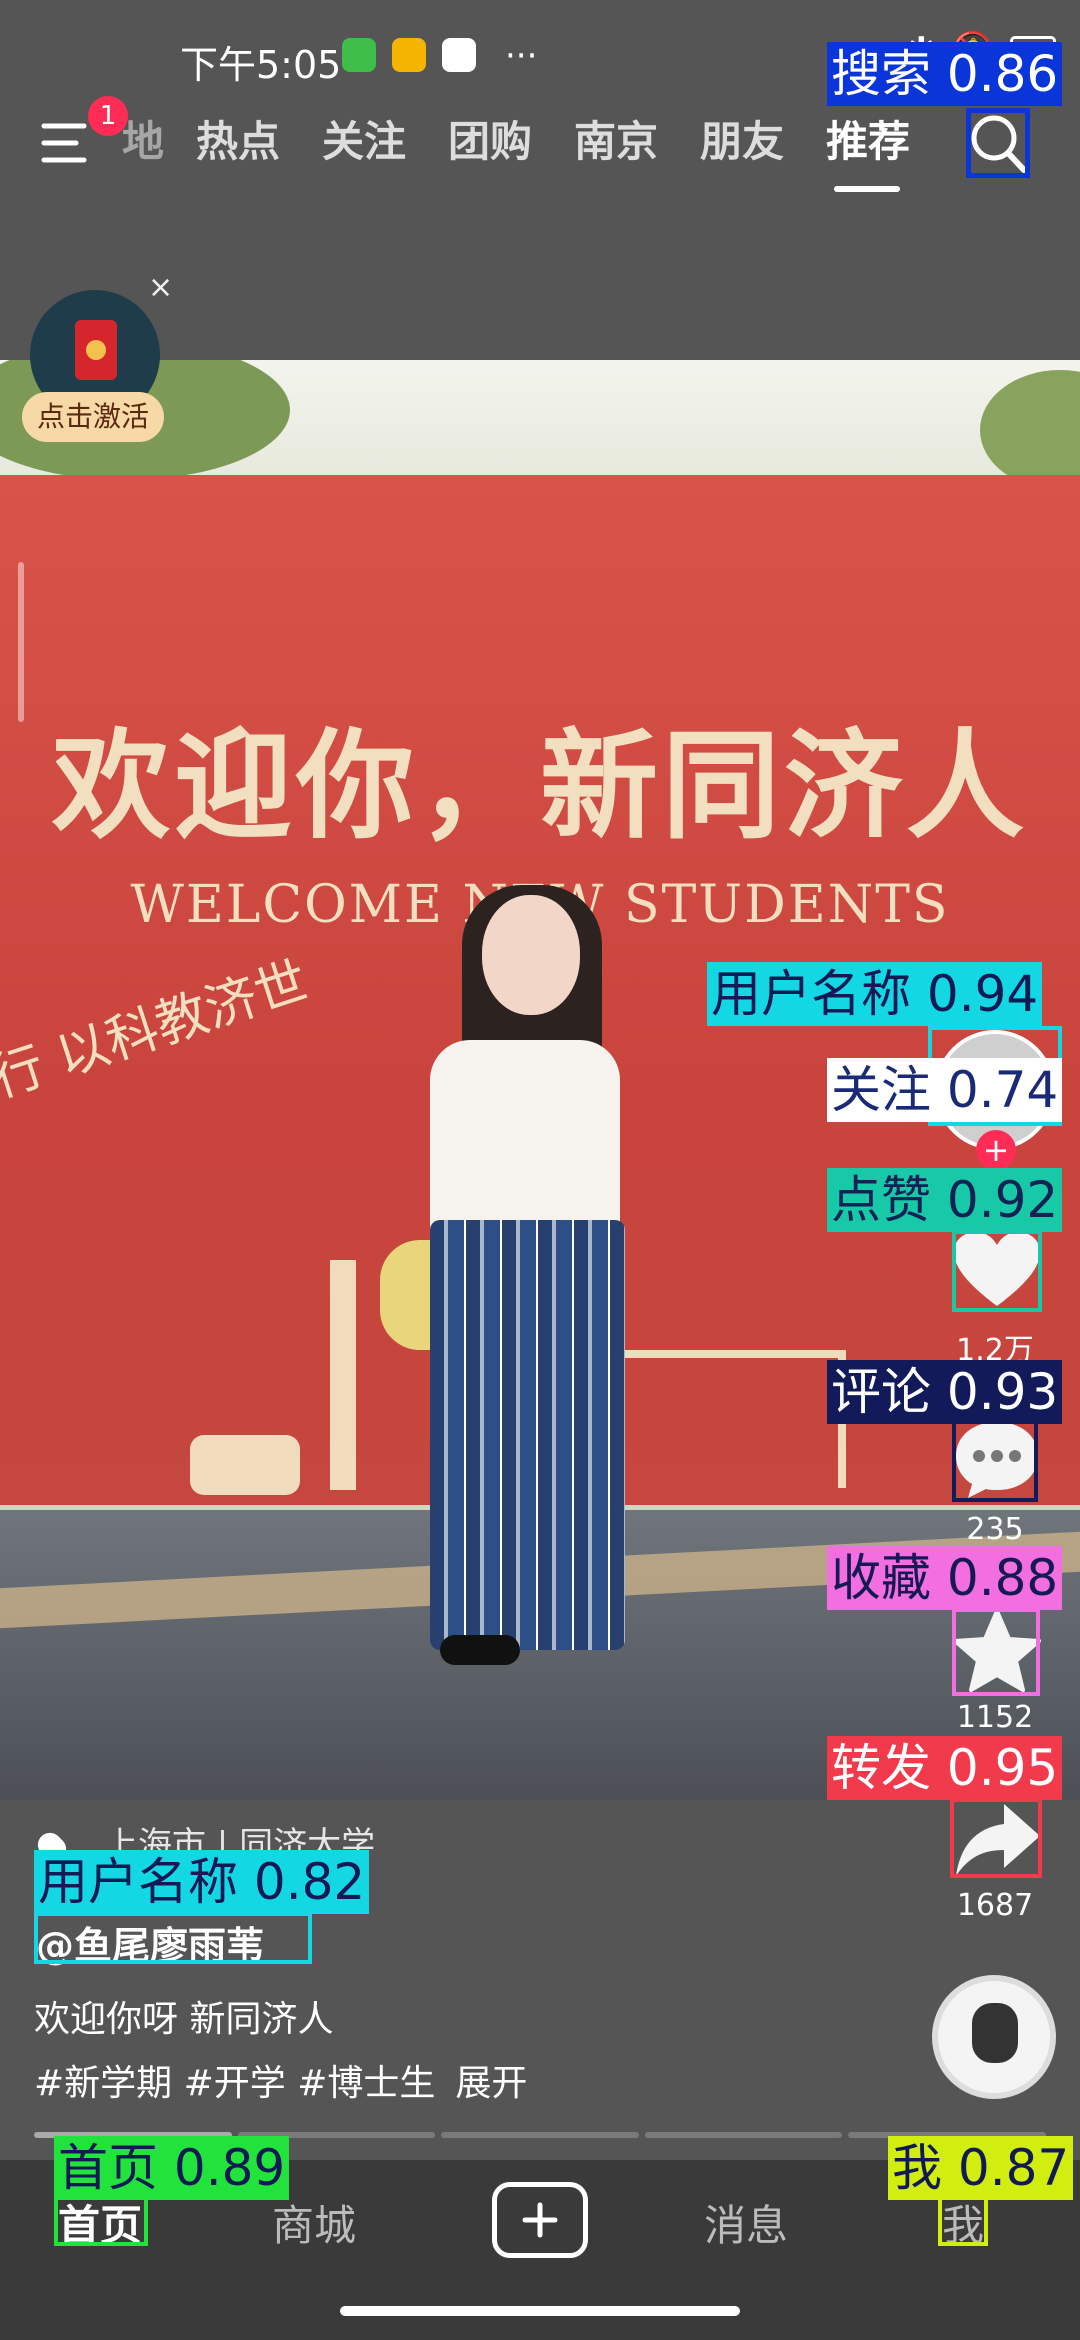 This screenshot has width=1080, height=2340. I want to click on detection-label-search: 搜索 0.86, so click(945, 74).